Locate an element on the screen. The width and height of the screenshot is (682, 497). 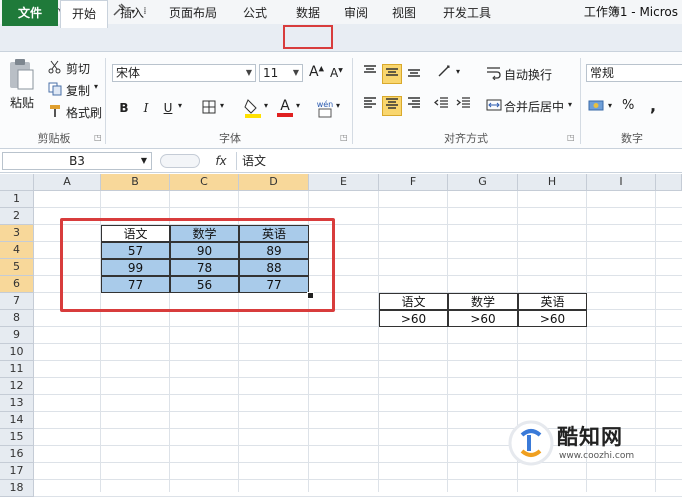
paste-button: 粘贴 is located at coordinates (22, 102).